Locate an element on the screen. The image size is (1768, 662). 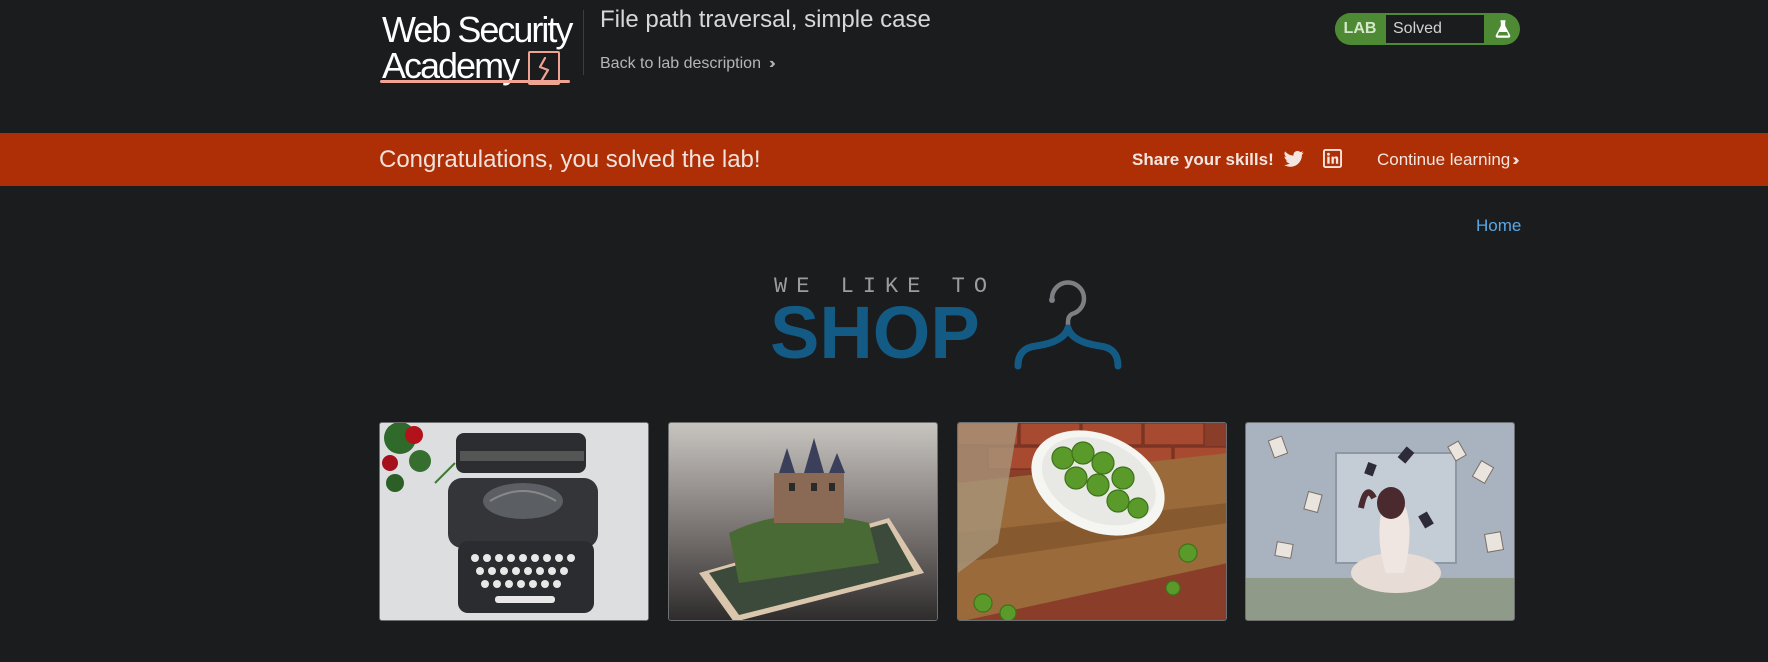
home-nav-link: Home is located at coordinates (1498, 226).